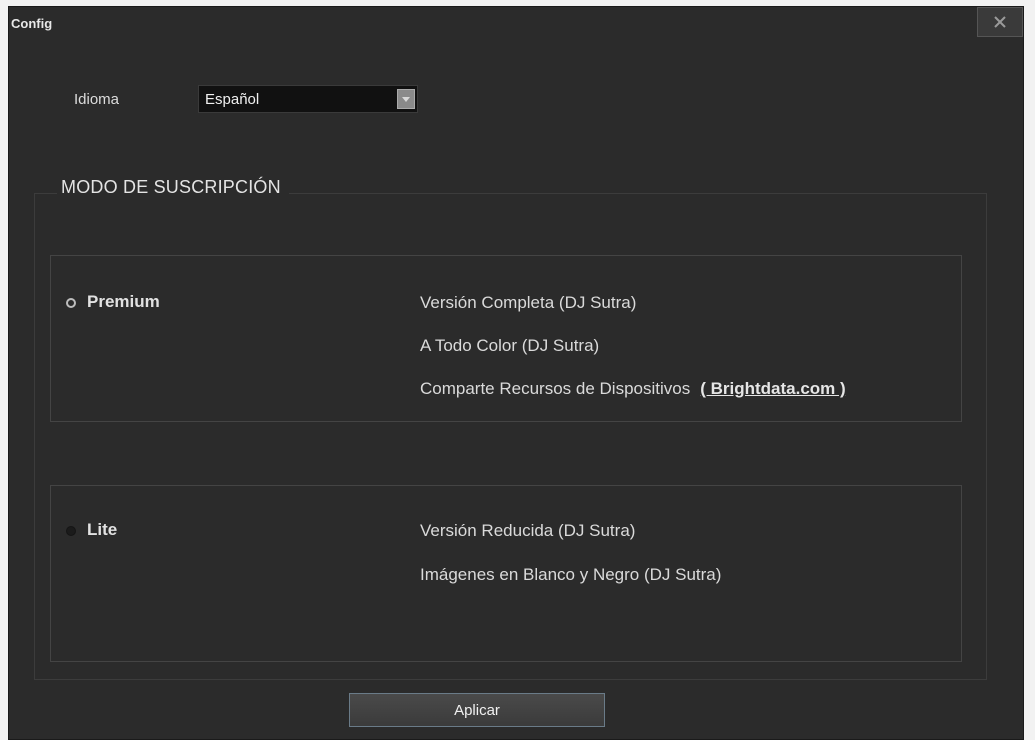 Image resolution: width=1035 pixels, height=740 pixels. I want to click on language-label: Idioma, so click(97, 99).